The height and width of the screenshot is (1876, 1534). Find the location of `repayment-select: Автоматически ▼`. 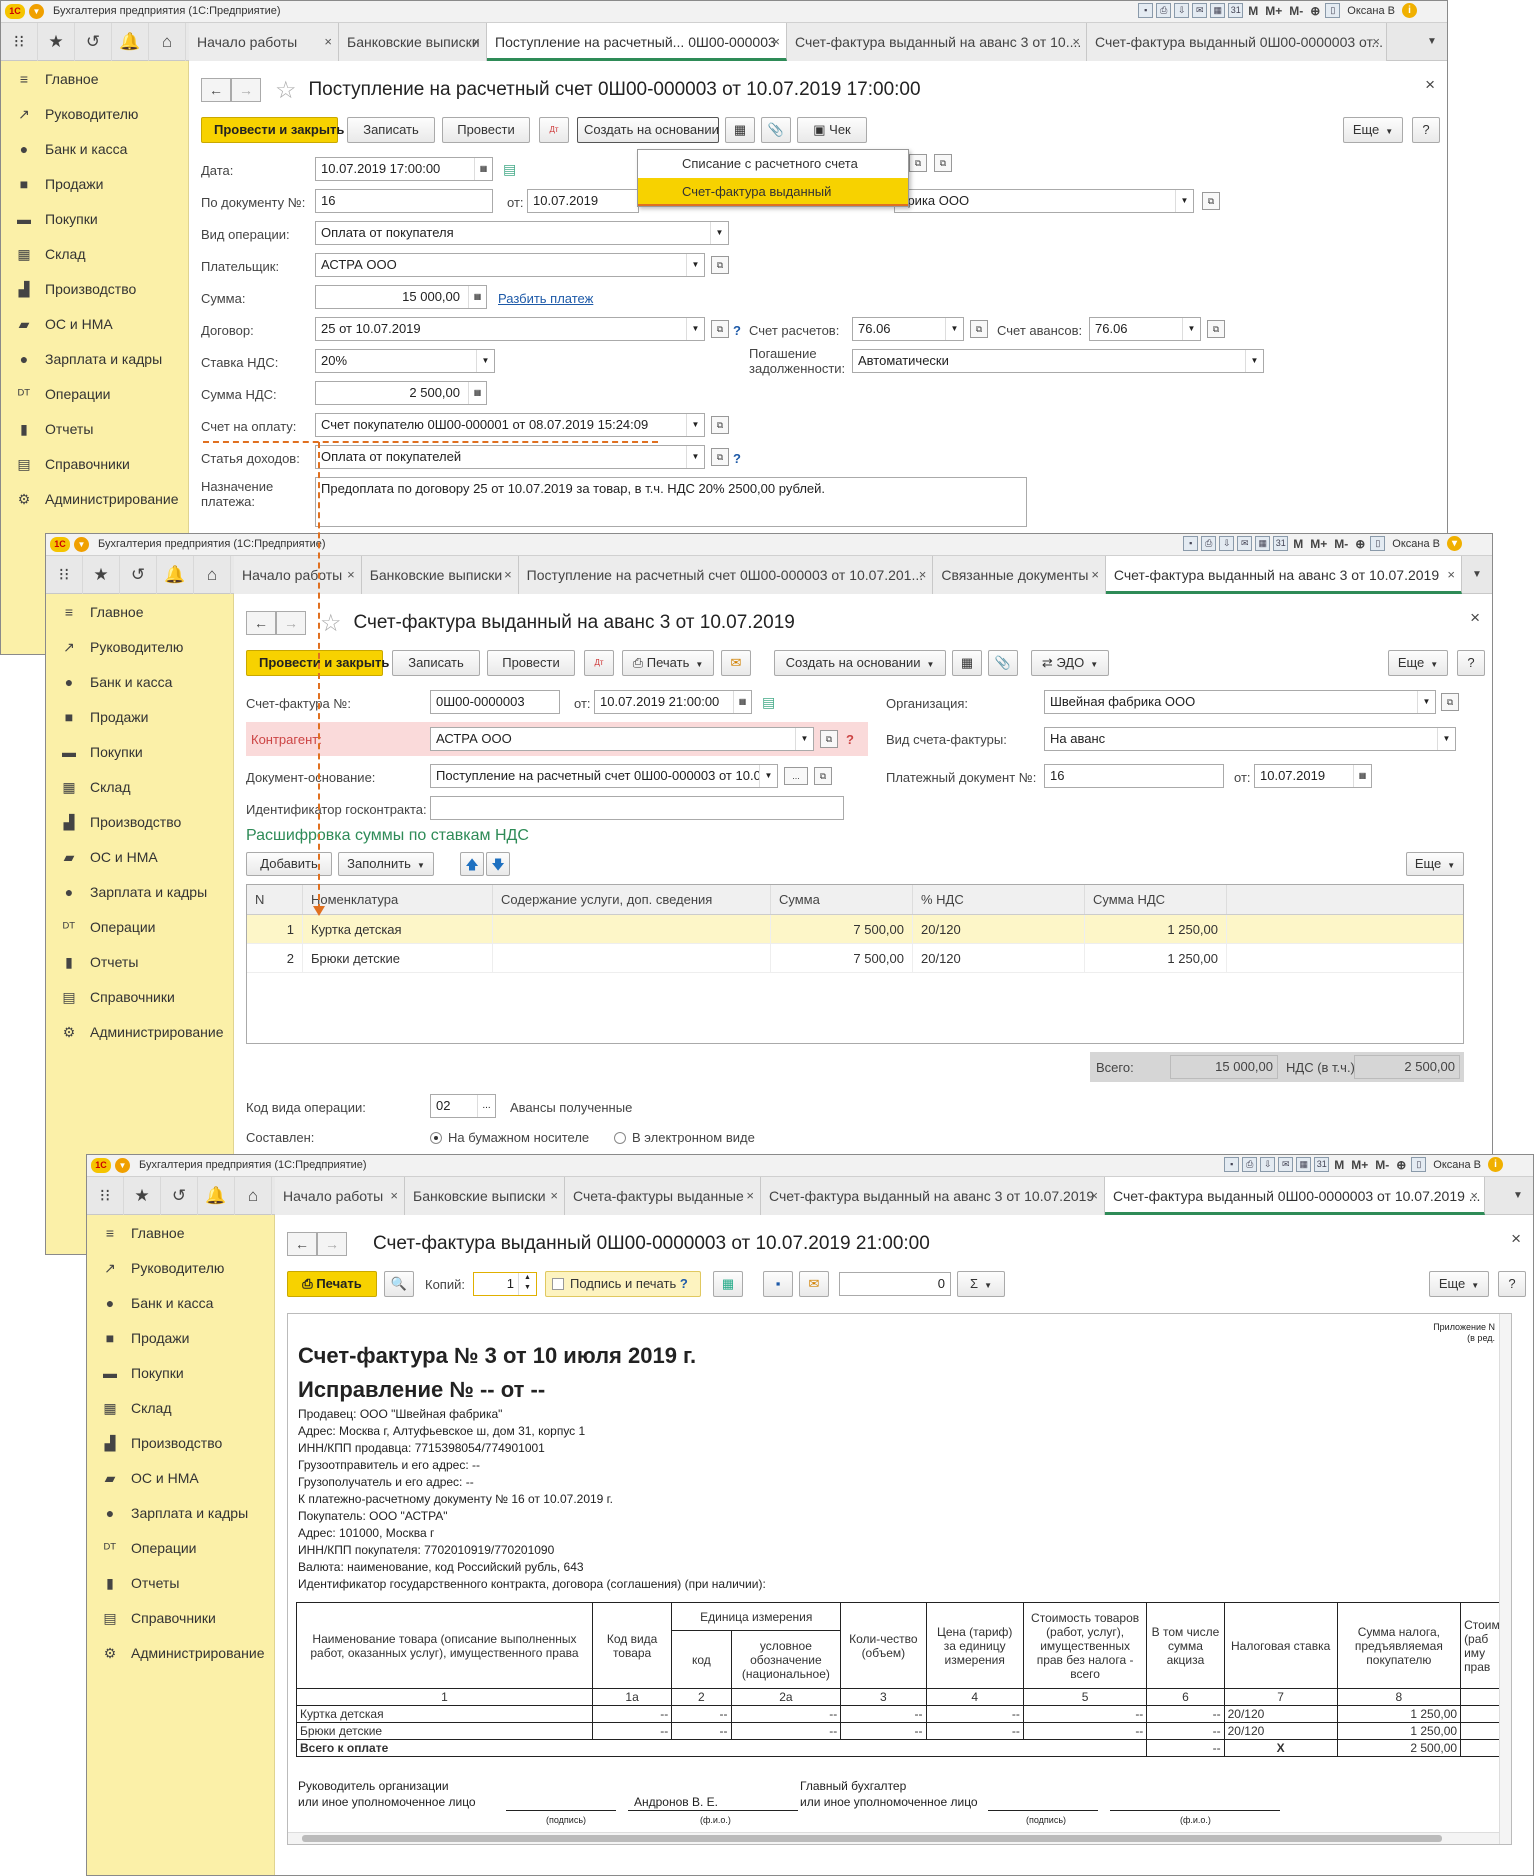

repayment-select: Автоматически ▼ is located at coordinates (1058, 361).